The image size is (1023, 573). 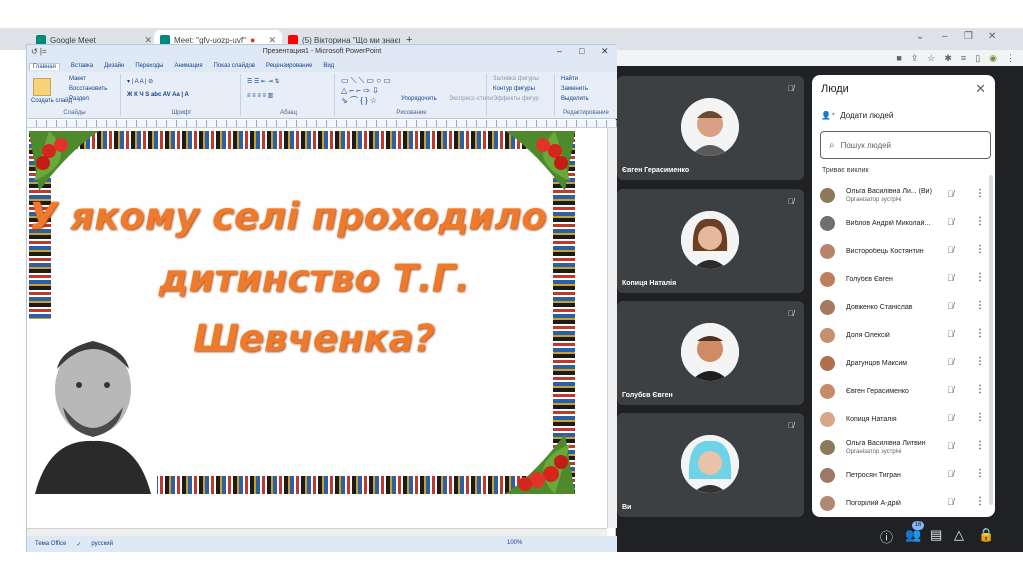 What do you see at coordinates (82, 66) in the screenshot?
I see `tab-insert: Вставка` at bounding box center [82, 66].